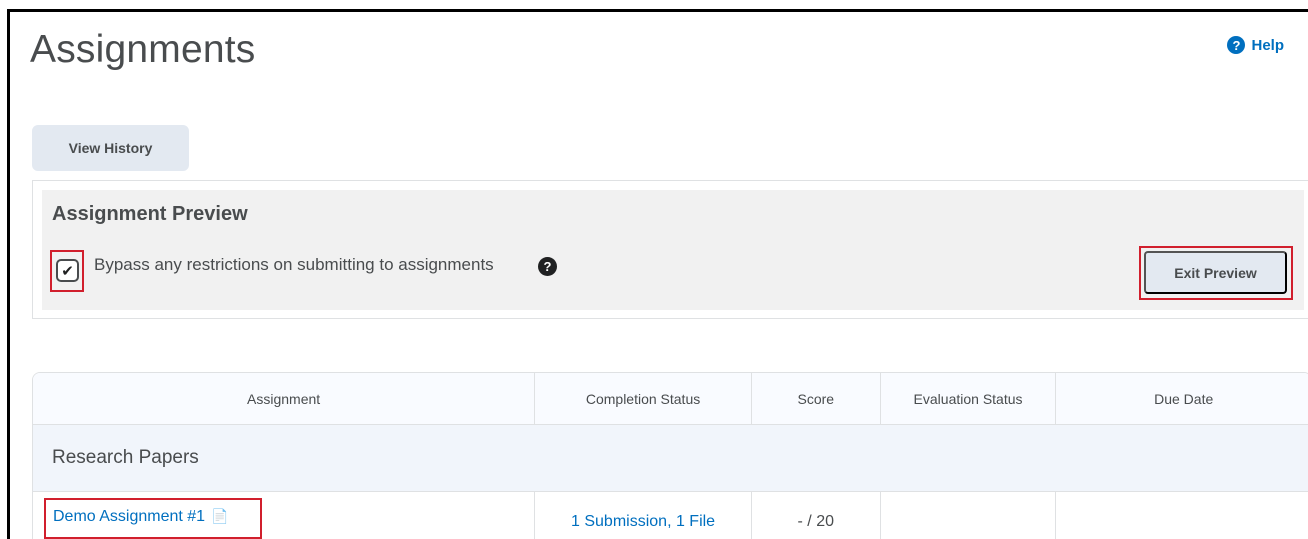 The width and height of the screenshot is (1308, 539). I want to click on help-label: Help, so click(1267, 45).